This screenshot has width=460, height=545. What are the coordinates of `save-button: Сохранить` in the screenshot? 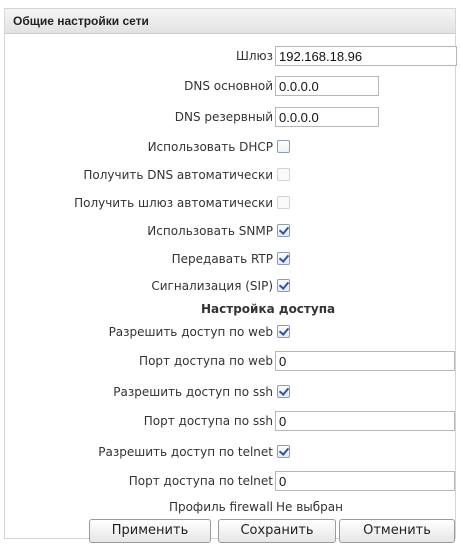 It's located at (277, 531).